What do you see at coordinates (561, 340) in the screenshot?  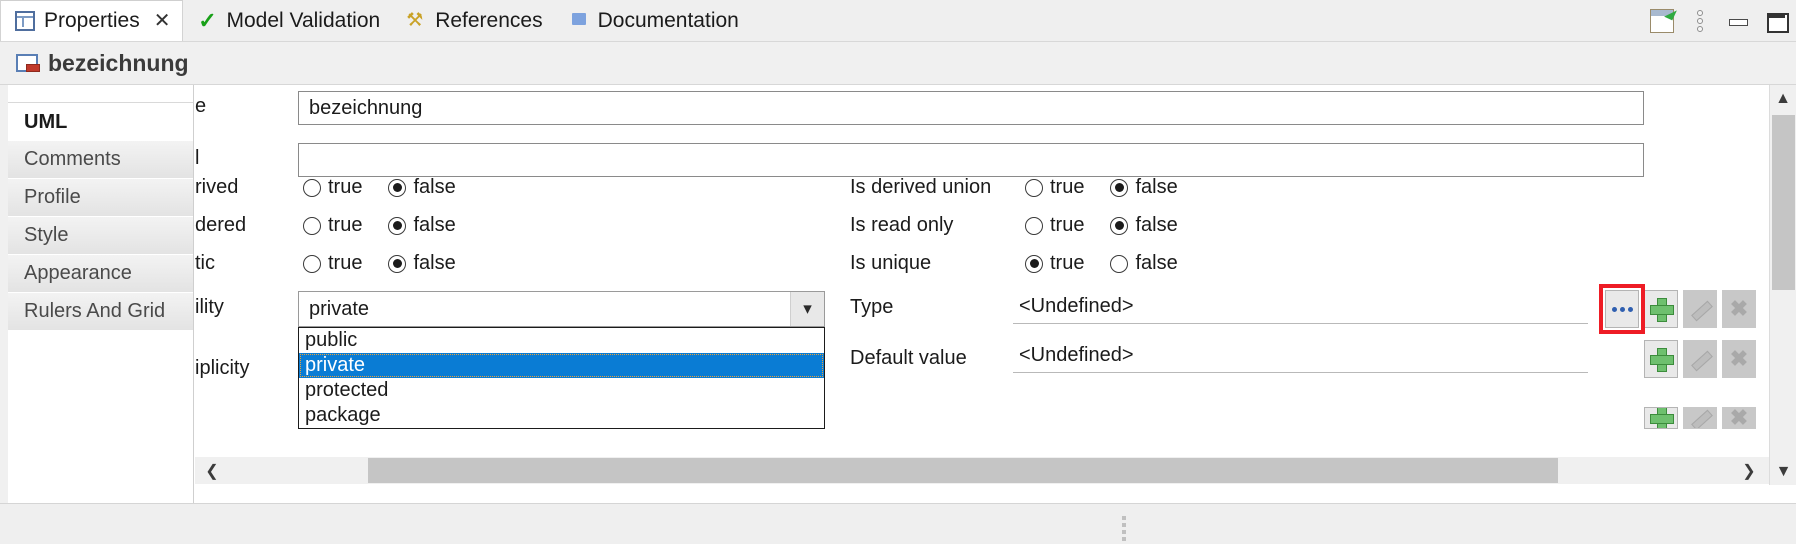 I see `visibility-option-public: public` at bounding box center [561, 340].